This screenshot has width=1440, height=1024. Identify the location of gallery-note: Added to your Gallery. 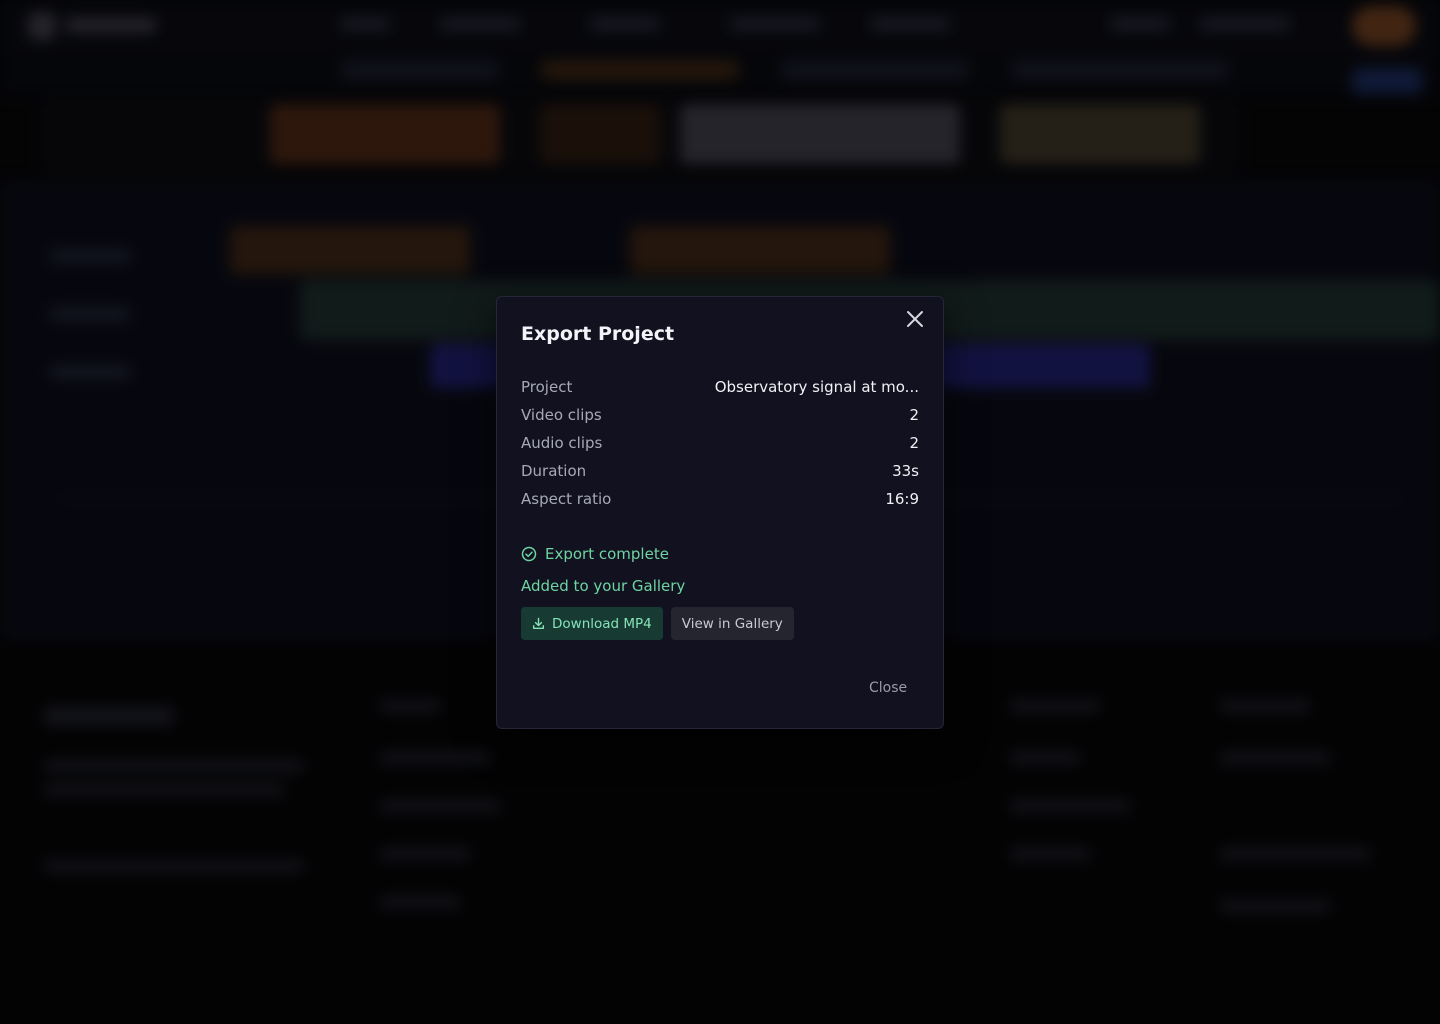
(603, 586).